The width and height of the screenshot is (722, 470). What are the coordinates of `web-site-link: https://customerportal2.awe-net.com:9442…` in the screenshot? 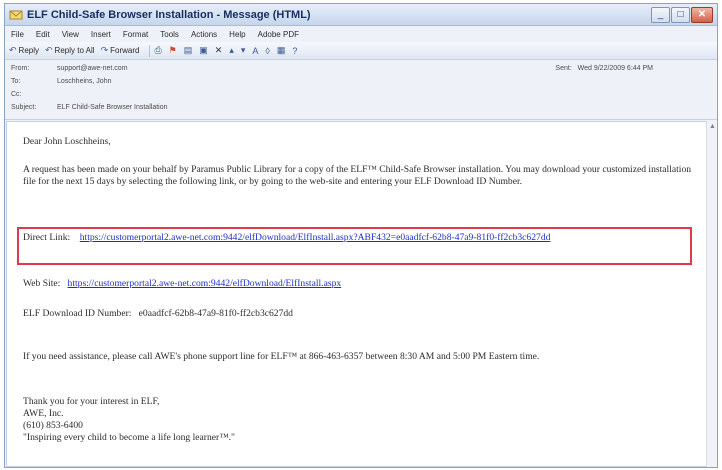 It's located at (205, 283).